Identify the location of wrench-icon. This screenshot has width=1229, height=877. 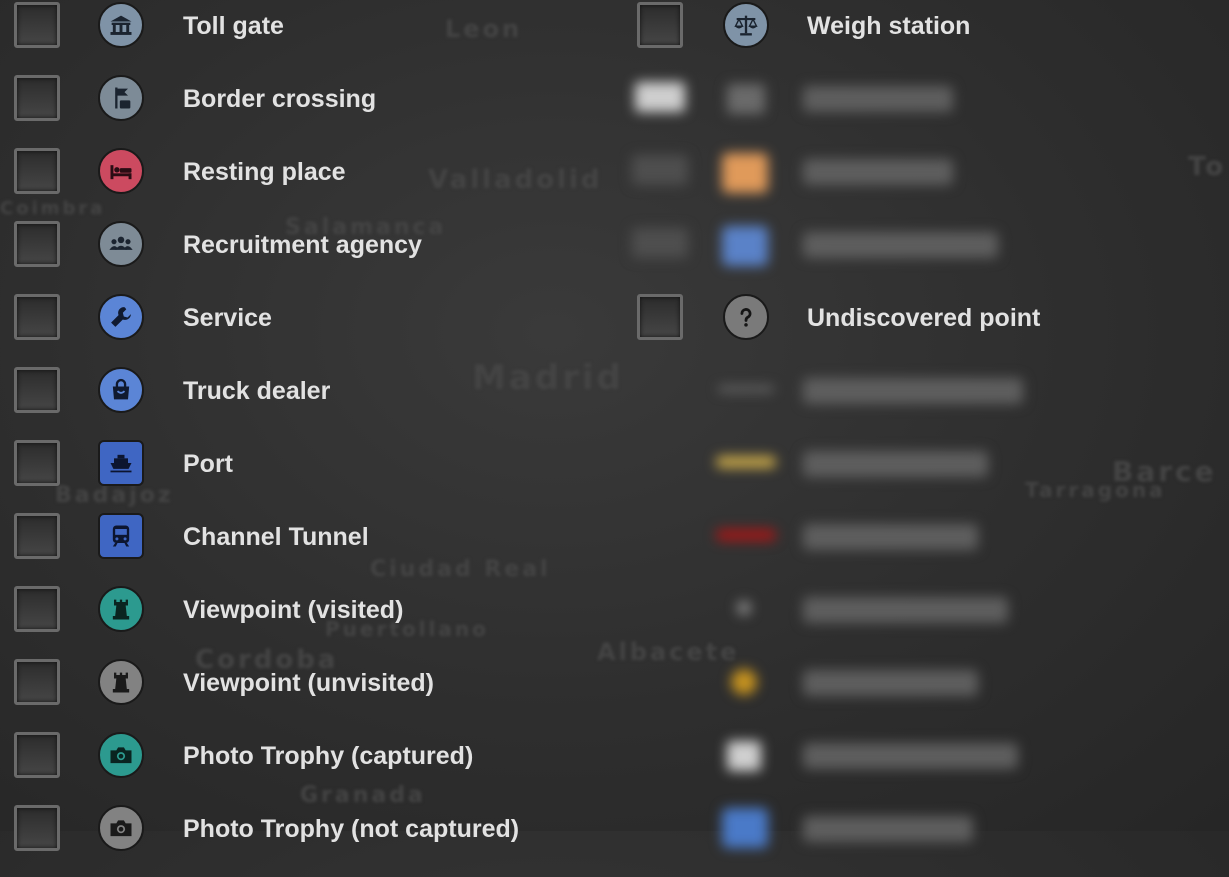
(121, 317).